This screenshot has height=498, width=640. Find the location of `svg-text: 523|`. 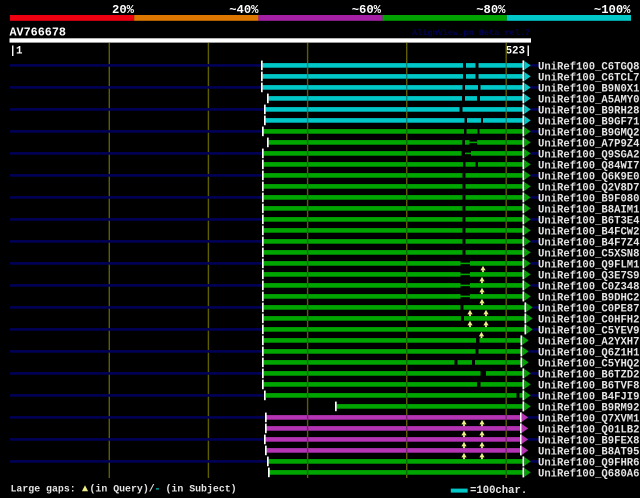

svg-text: 523| is located at coordinates (519, 52).